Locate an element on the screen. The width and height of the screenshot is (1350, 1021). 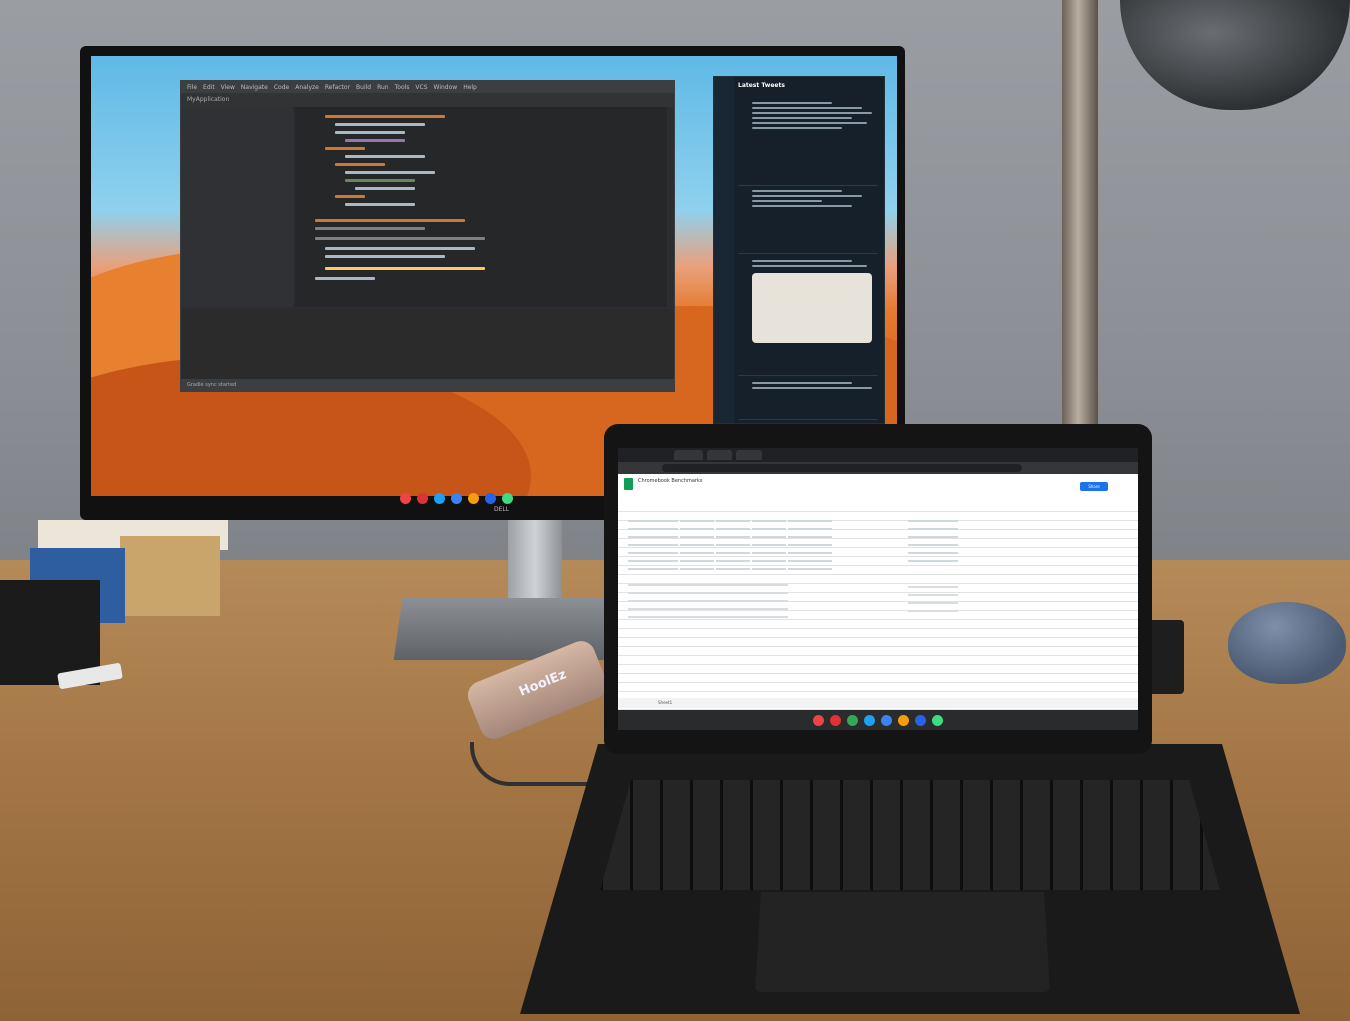
ide-build-output is located at coordinates (427, 344).